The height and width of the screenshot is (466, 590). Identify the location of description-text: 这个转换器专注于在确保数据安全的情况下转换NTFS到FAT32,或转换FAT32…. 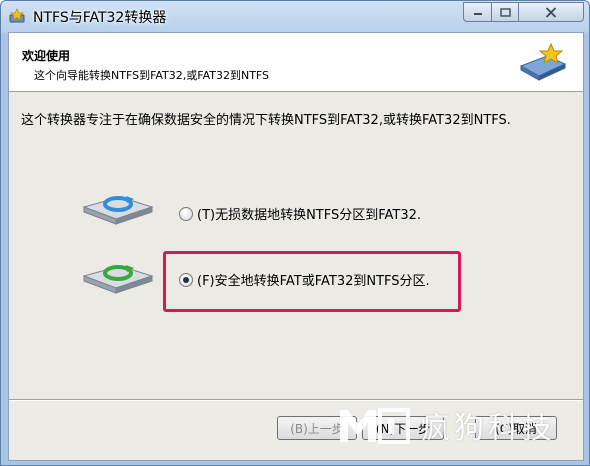
(266, 120).